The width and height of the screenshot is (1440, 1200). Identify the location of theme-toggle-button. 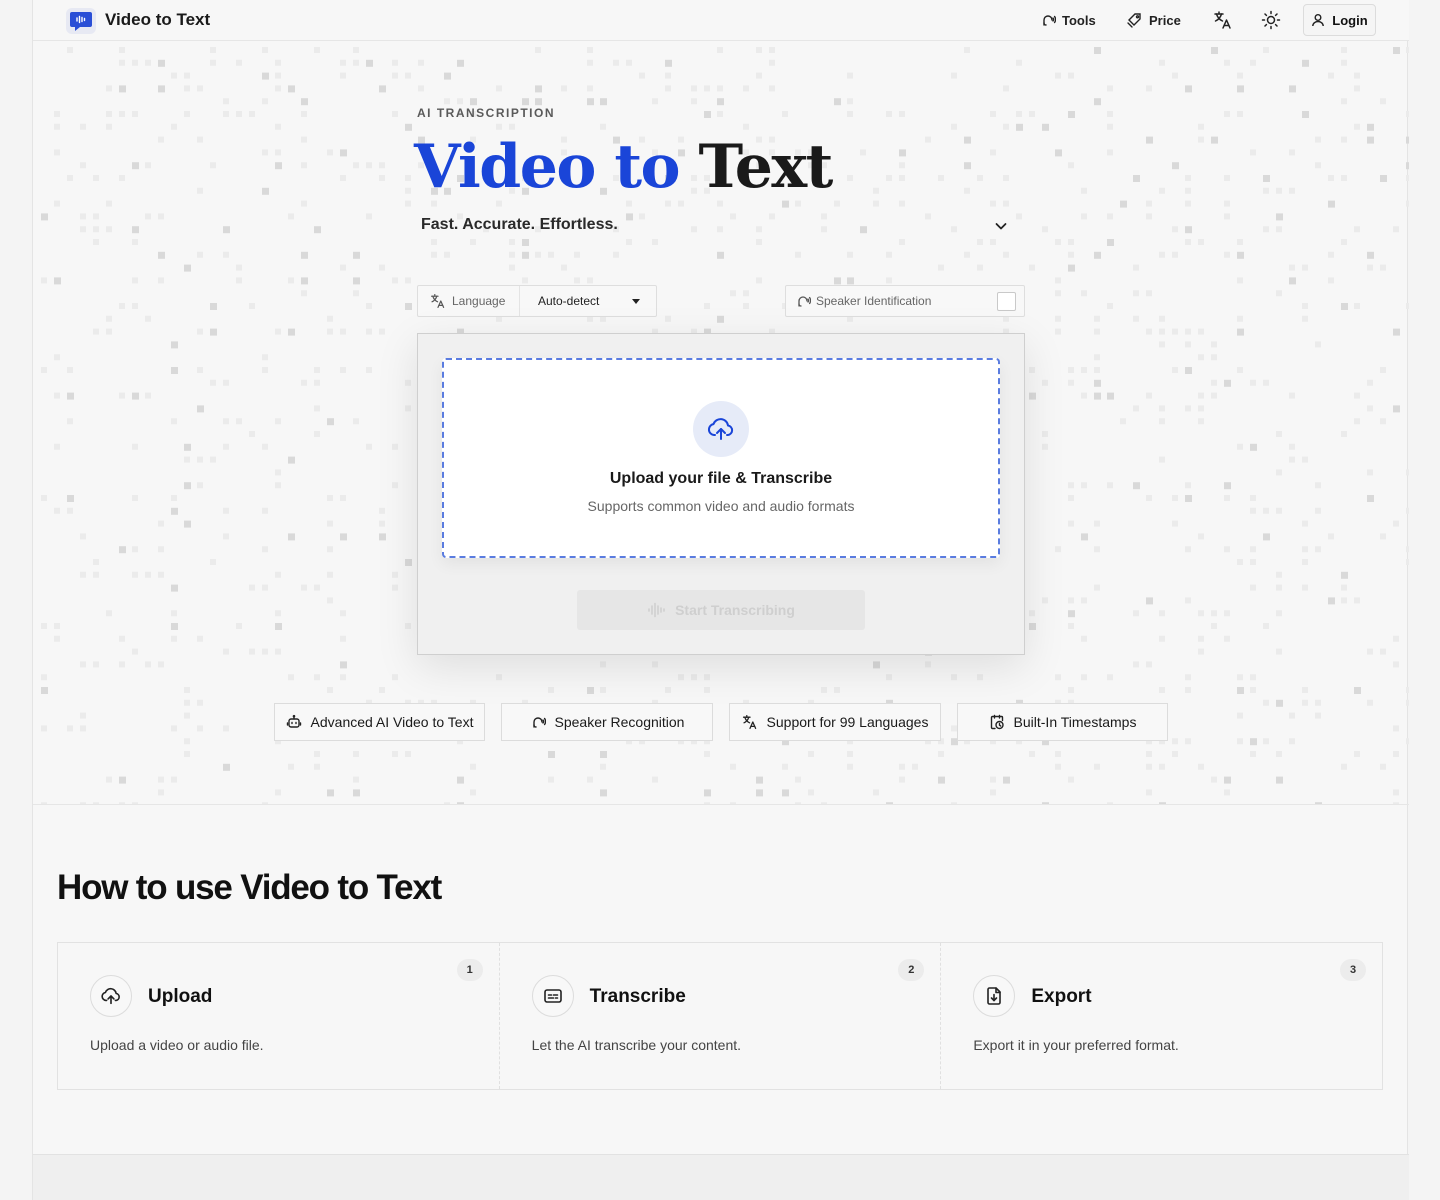
(1274, 20).